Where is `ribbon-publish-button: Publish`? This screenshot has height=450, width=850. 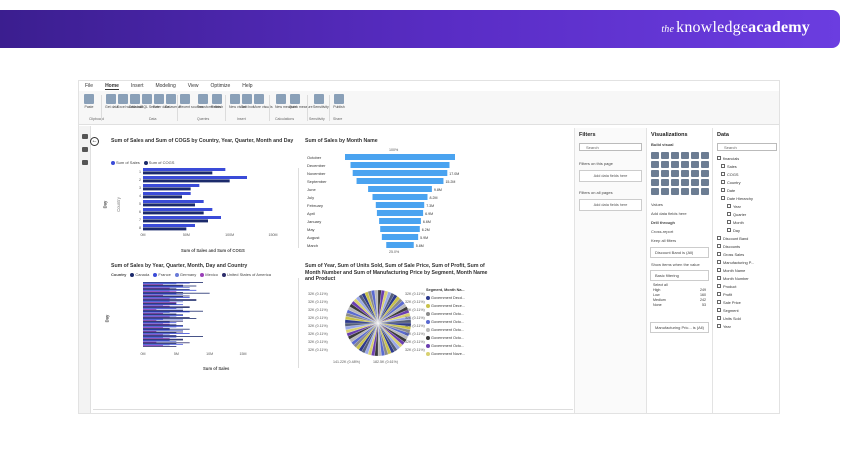 ribbon-publish-button: Publish is located at coordinates (339, 101).